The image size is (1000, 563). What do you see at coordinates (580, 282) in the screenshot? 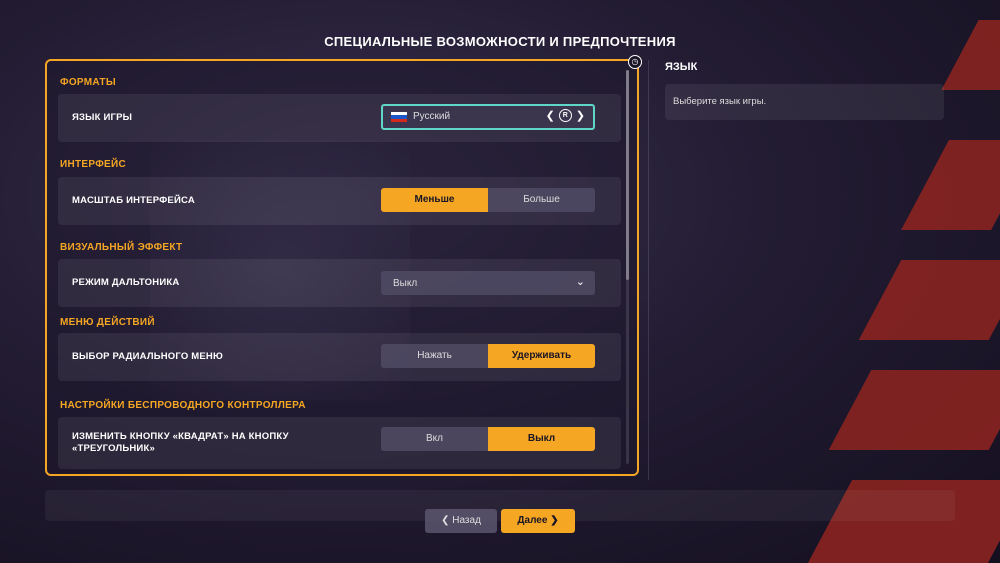
I see `chevron-down-icon: ⌄` at bounding box center [580, 282].